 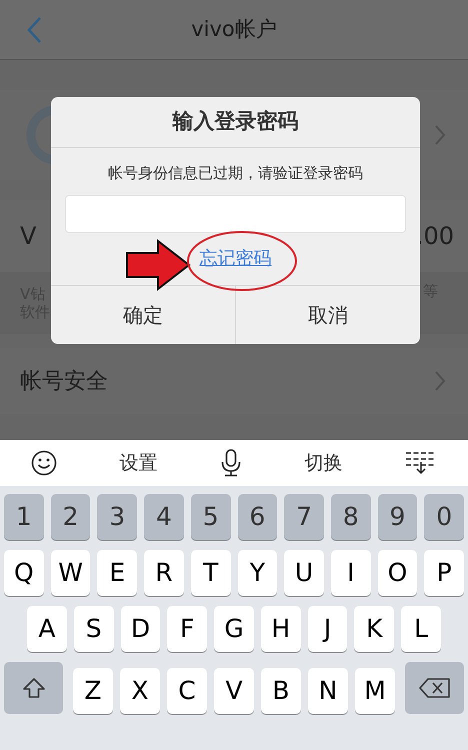 I want to click on key: N, so click(x=328, y=691).